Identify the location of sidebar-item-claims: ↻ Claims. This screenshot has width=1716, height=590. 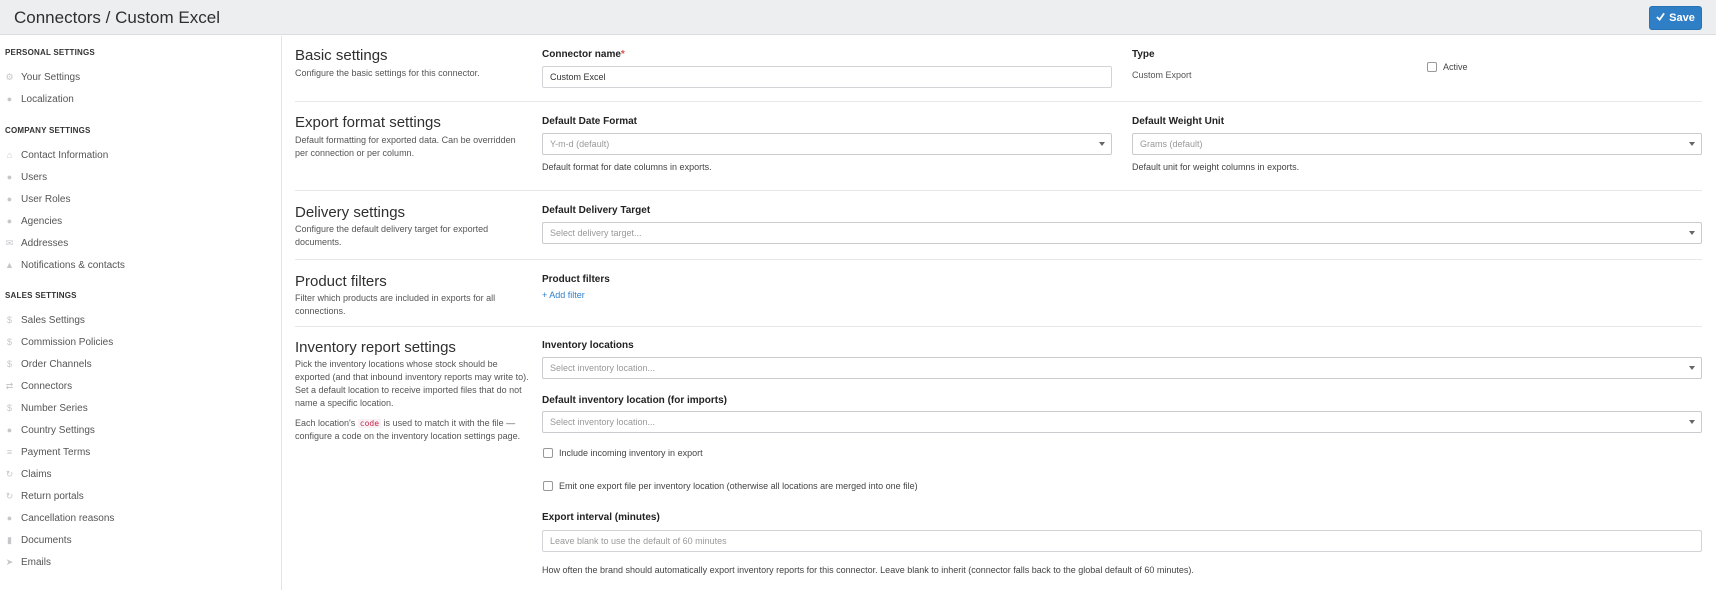
(28, 474).